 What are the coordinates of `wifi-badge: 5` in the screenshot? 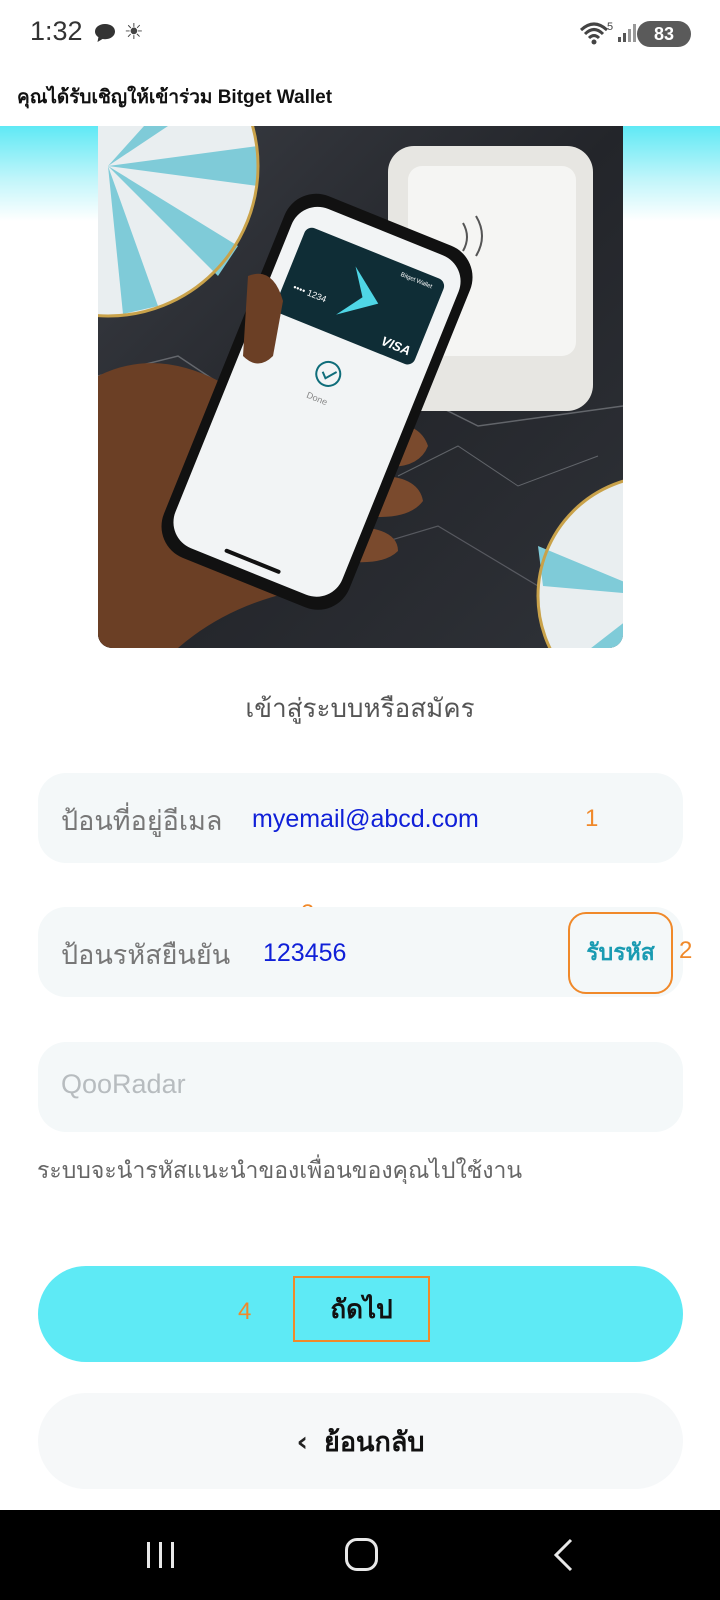 It's located at (610, 27).